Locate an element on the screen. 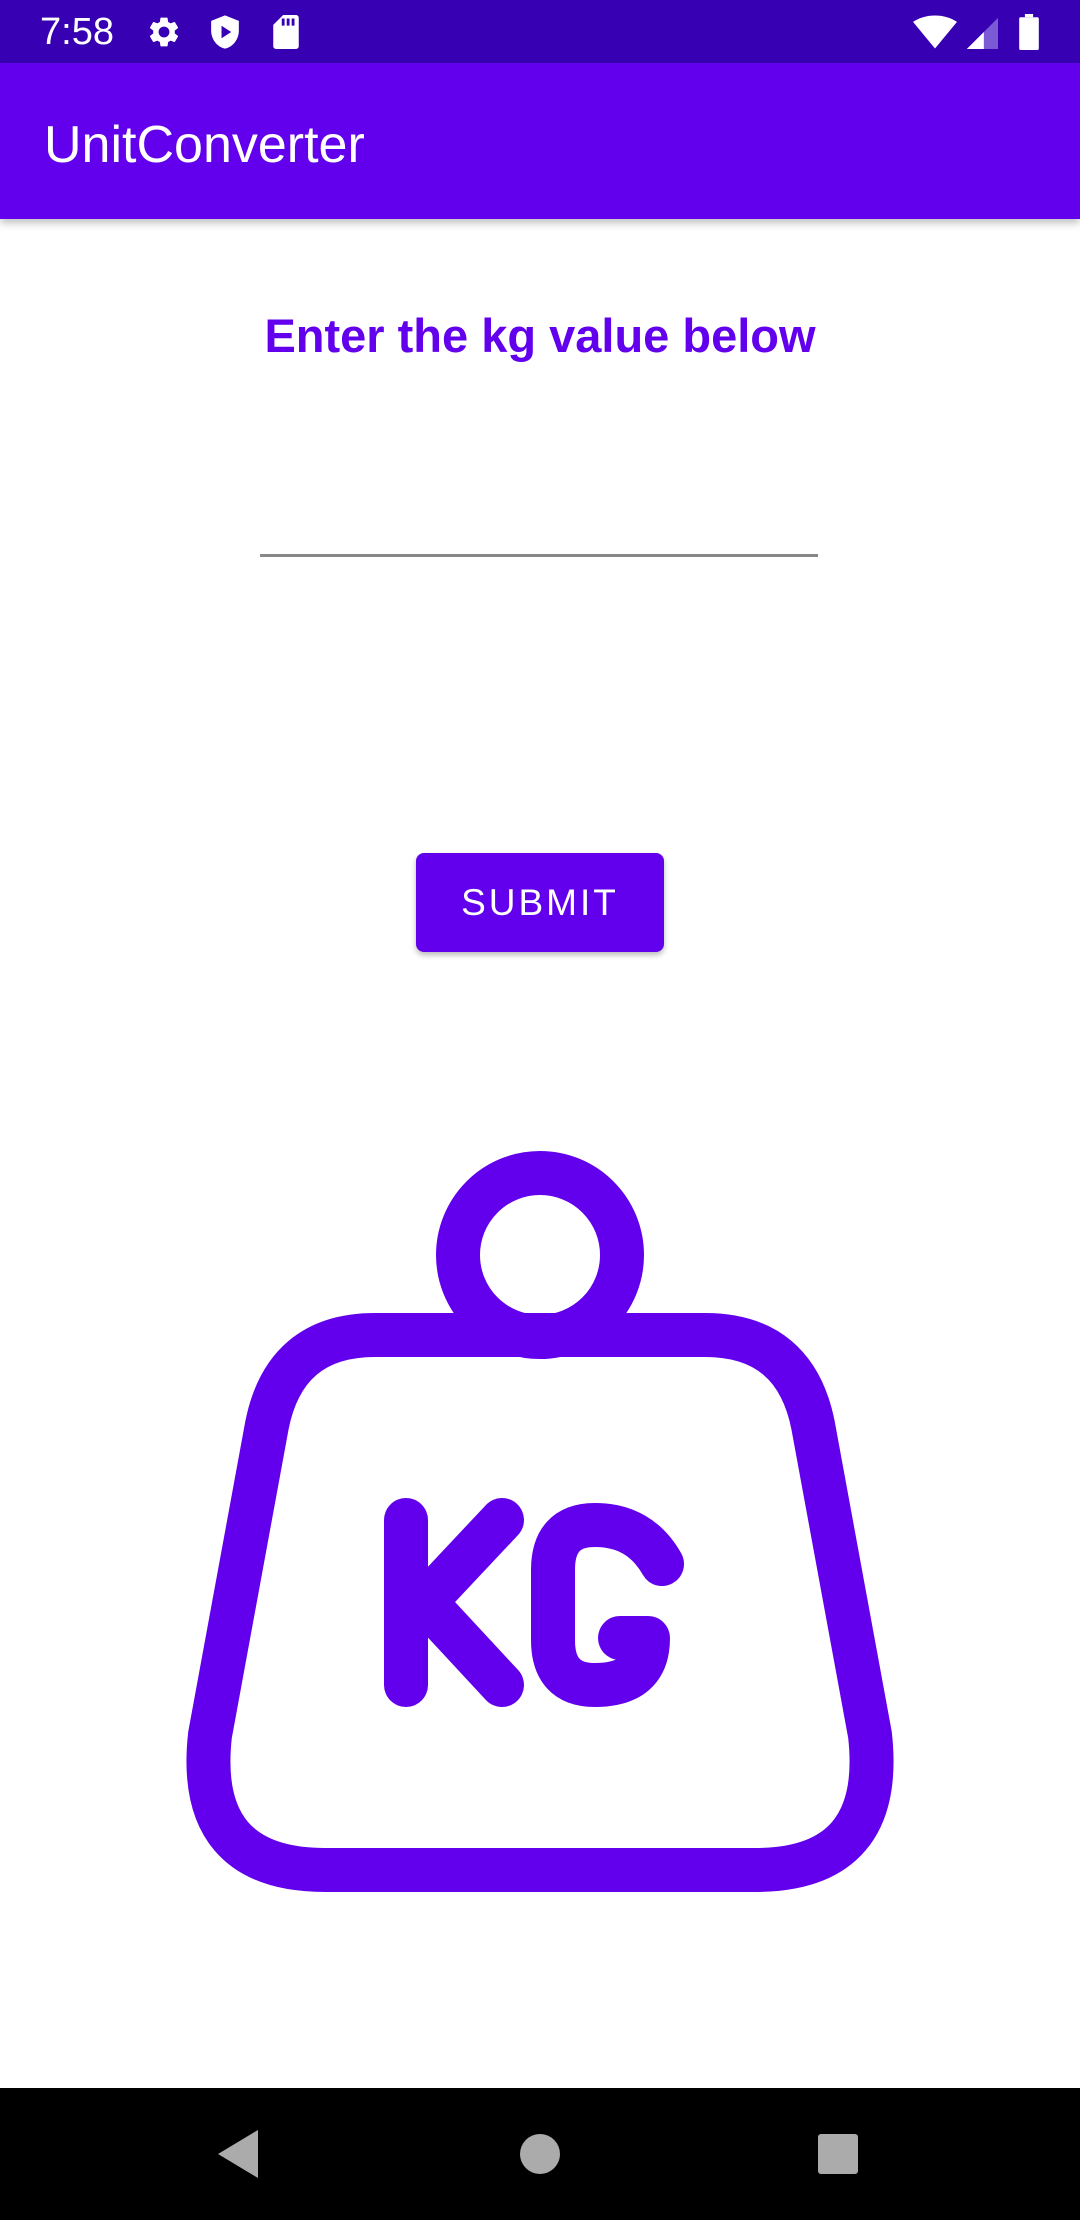 The width and height of the screenshot is (1080, 2220). wifi-icon is located at coordinates (935, 31).